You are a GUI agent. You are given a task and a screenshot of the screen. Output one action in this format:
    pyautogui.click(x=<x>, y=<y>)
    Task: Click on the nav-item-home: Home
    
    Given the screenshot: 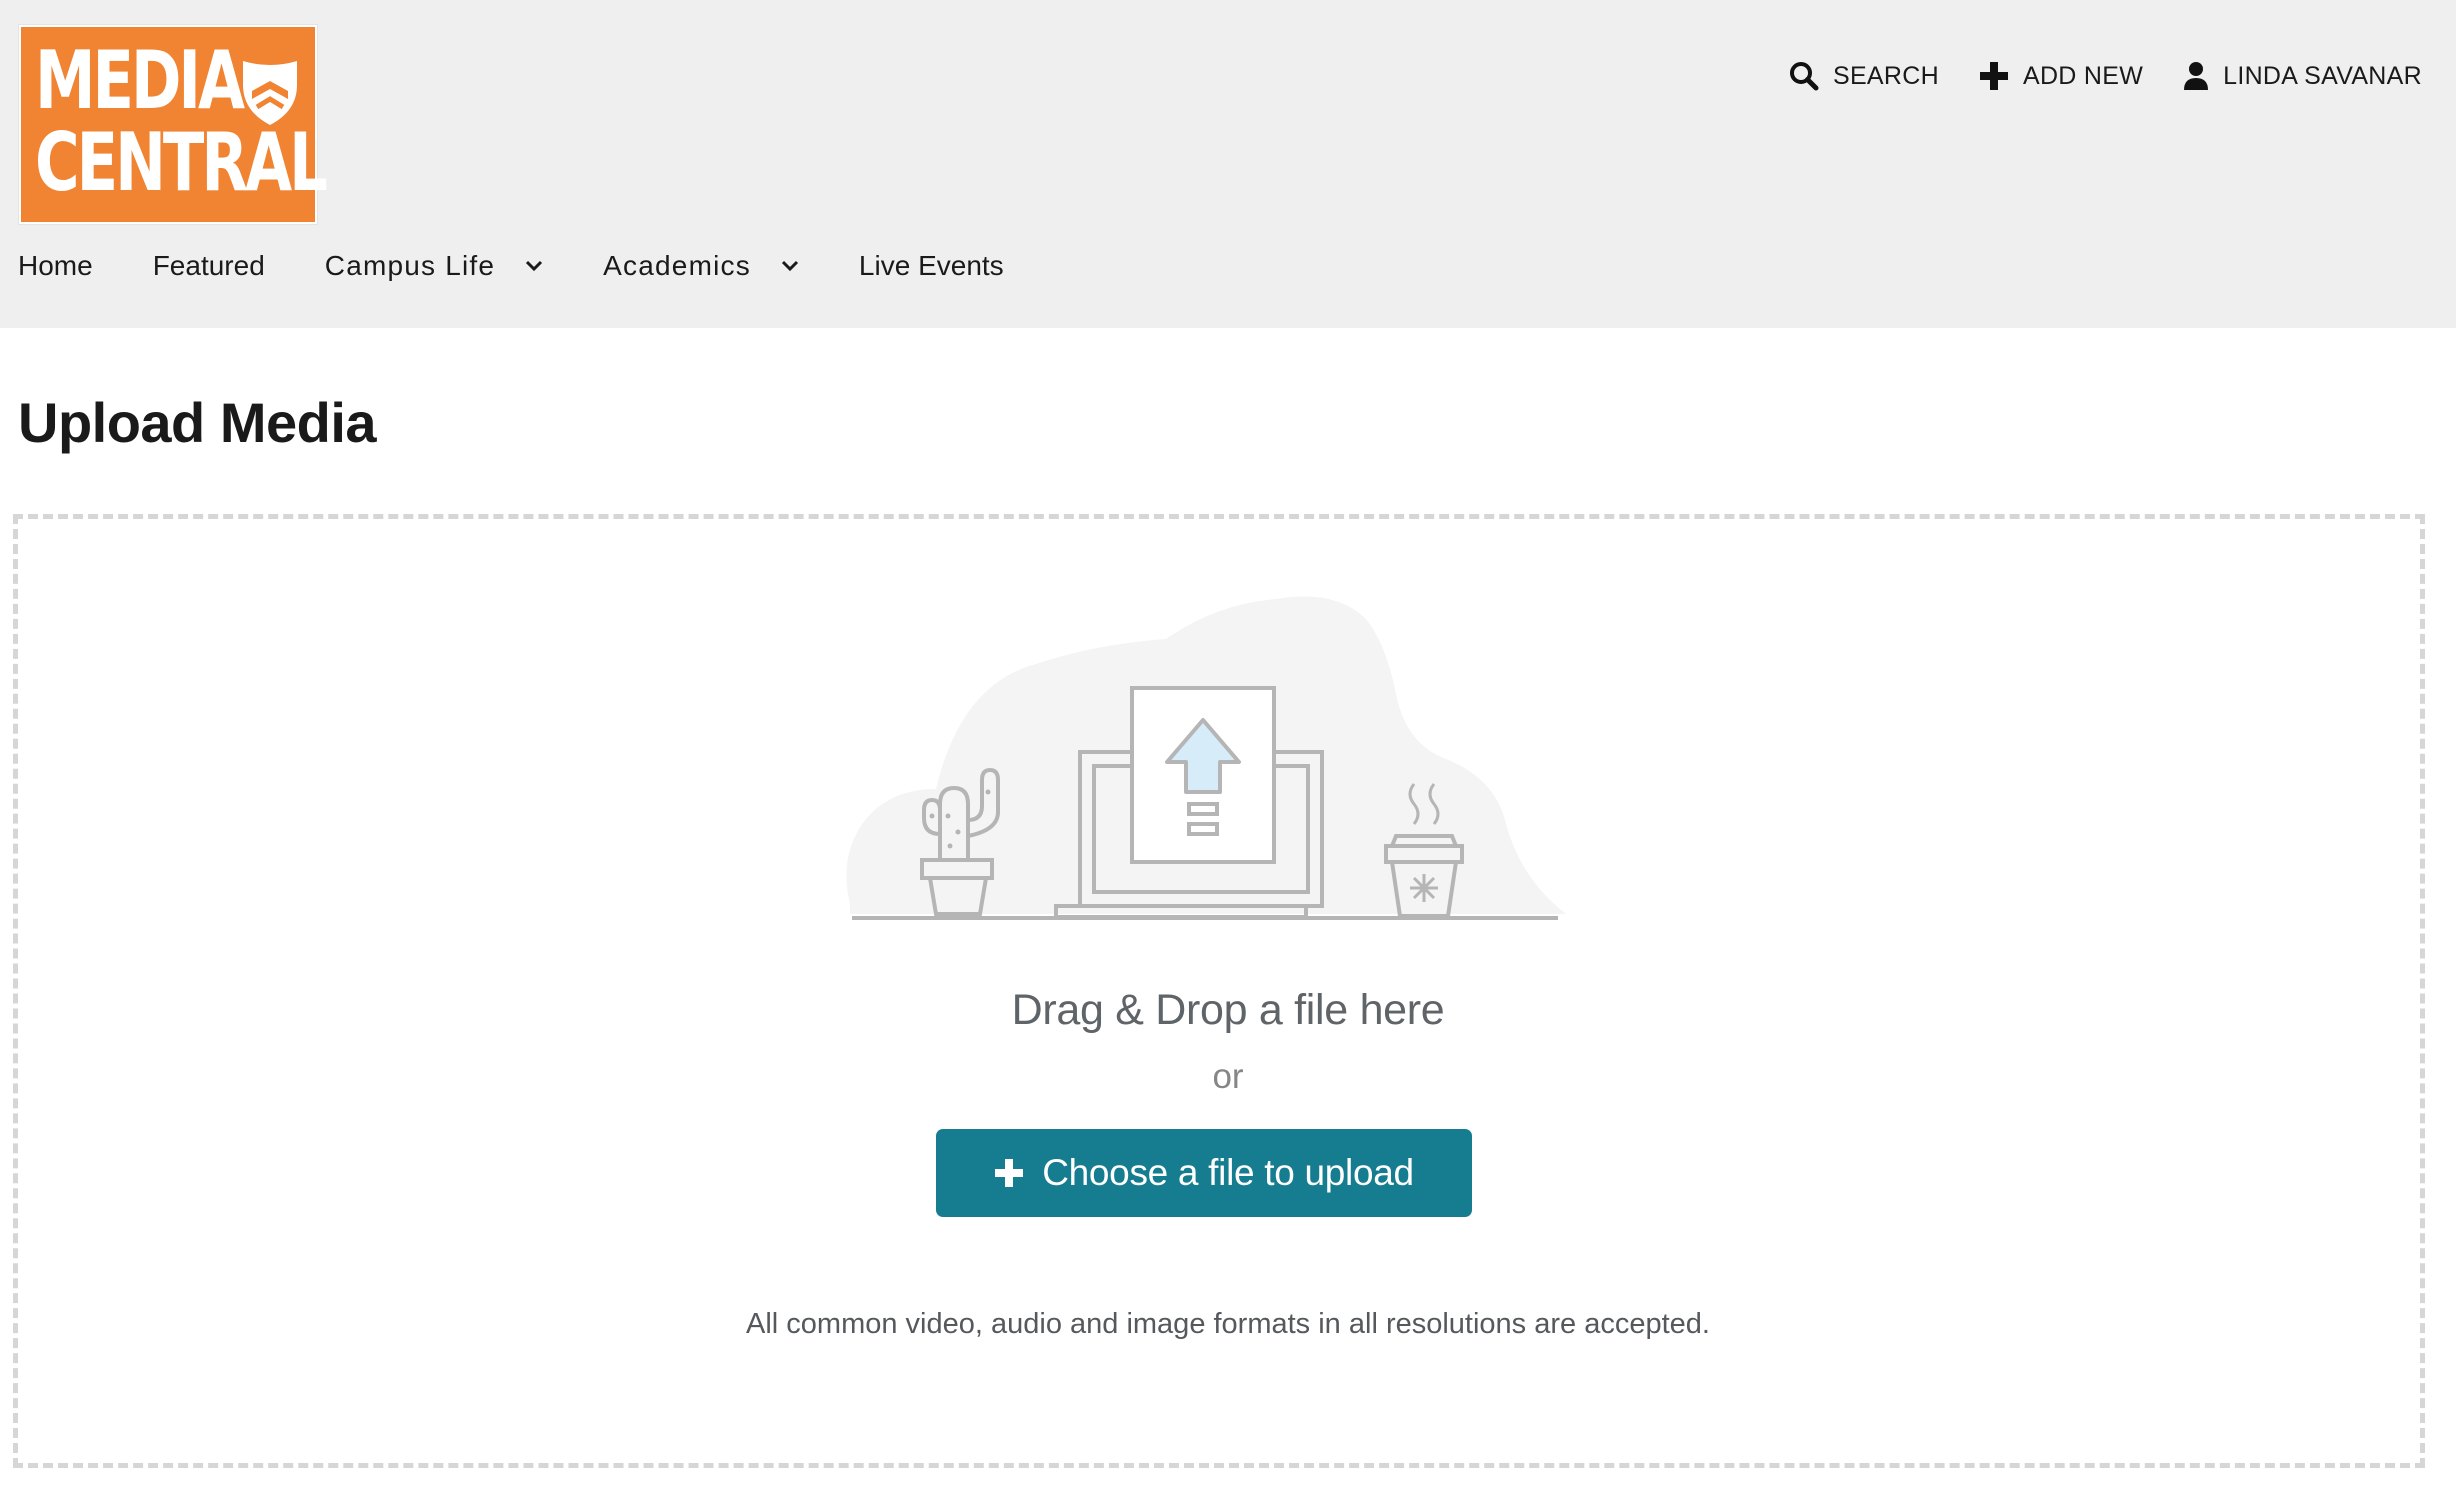 What is the action you would take?
    pyautogui.click(x=55, y=266)
    